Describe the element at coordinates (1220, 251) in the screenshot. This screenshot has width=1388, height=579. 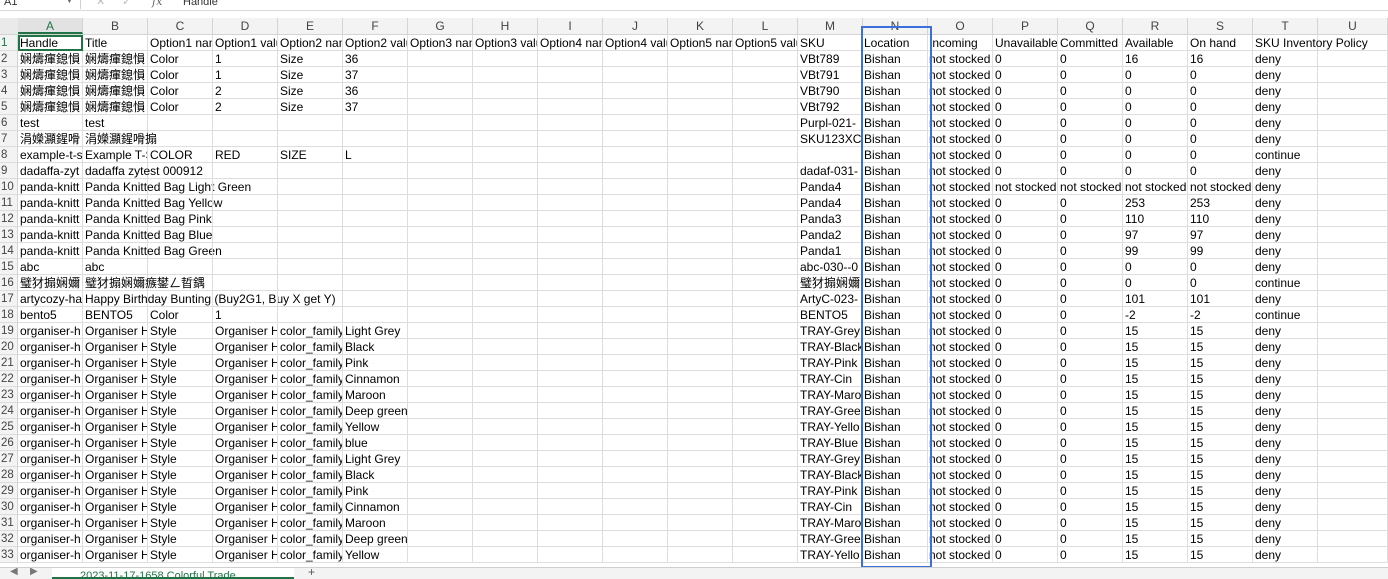
I see `cell-s14: 99` at that location.